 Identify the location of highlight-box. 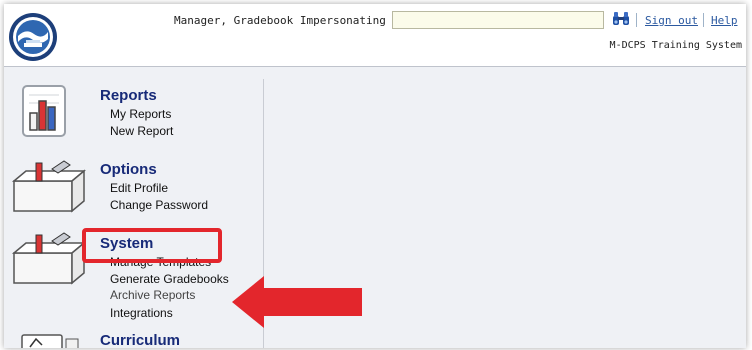
(152, 245).